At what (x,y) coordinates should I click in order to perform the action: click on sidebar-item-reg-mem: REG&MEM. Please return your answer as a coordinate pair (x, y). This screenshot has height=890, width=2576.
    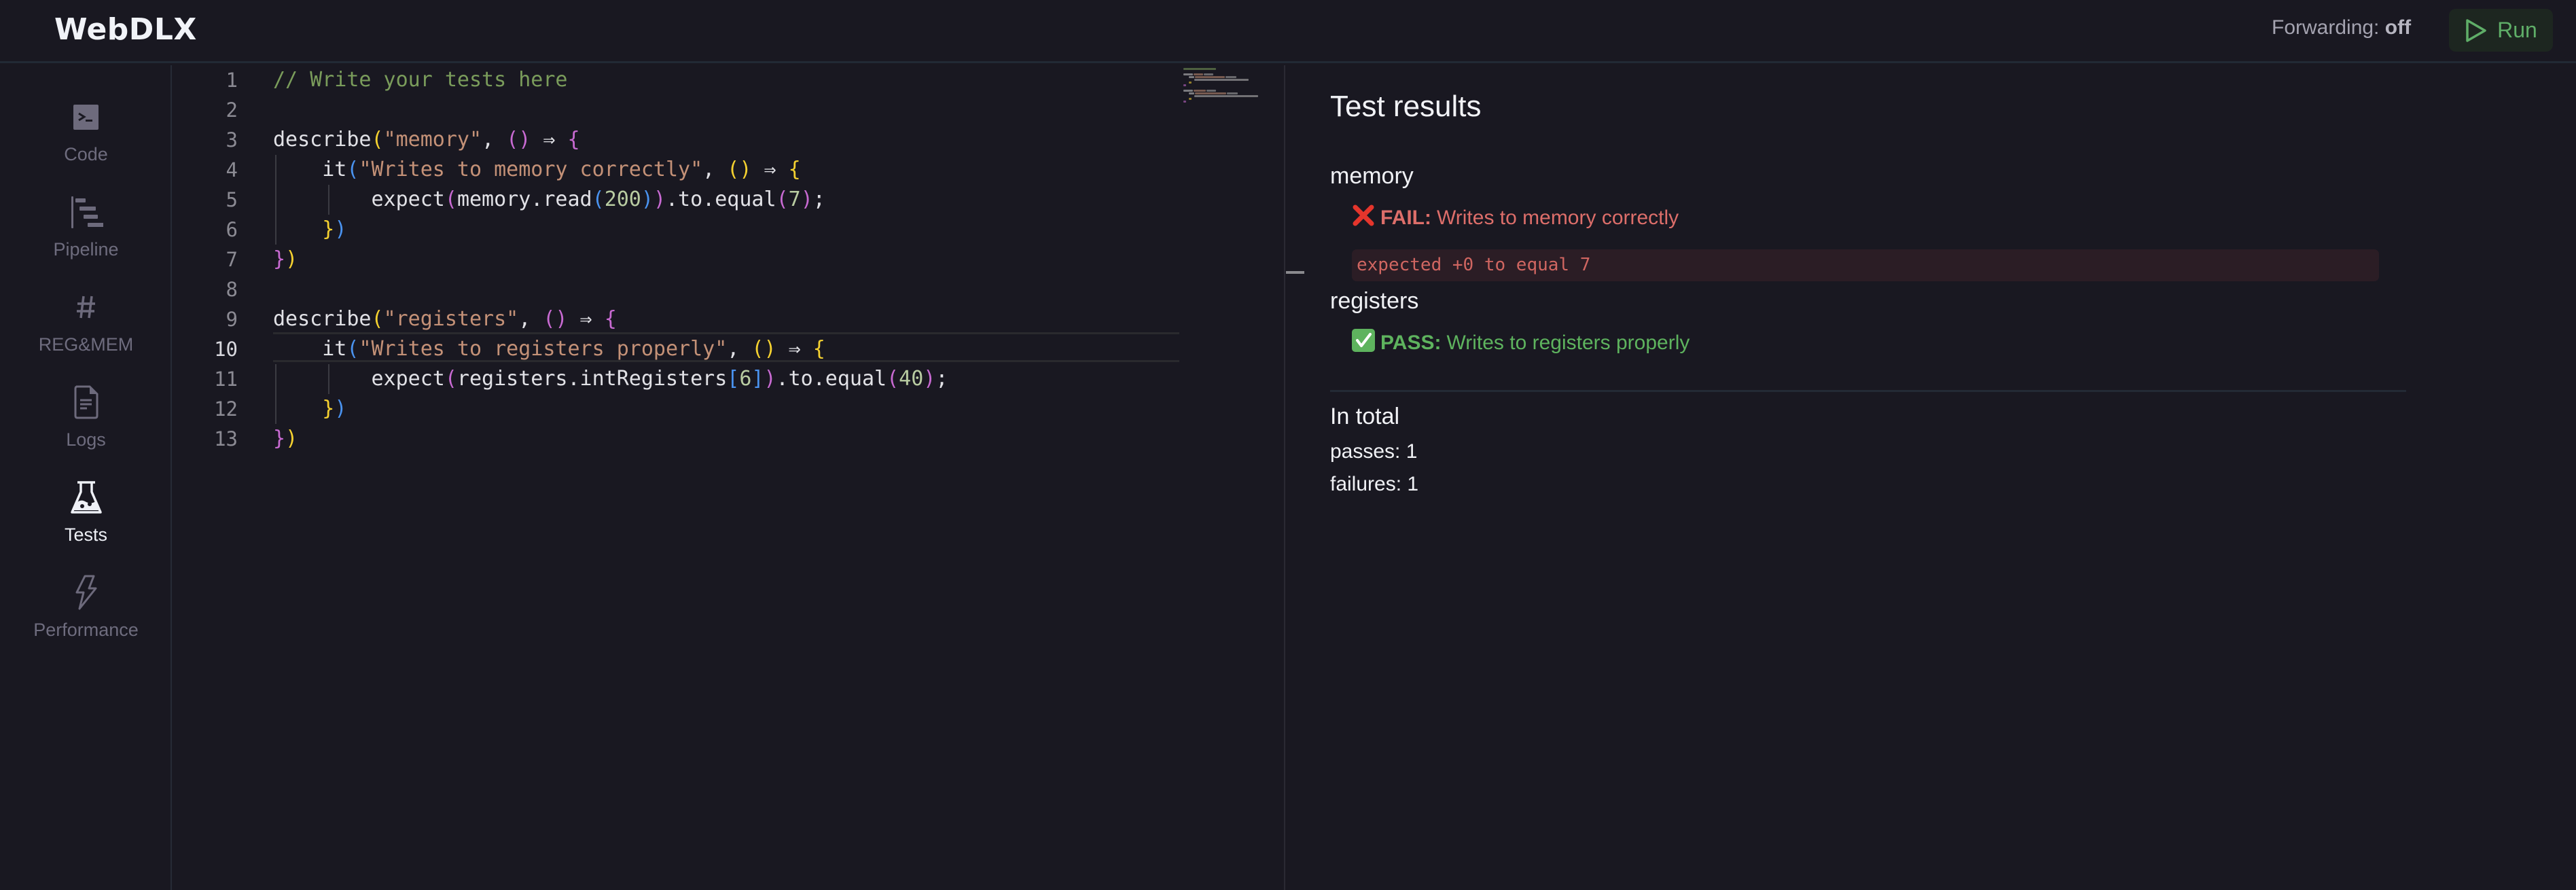
    Looking at the image, I should click on (86, 331).